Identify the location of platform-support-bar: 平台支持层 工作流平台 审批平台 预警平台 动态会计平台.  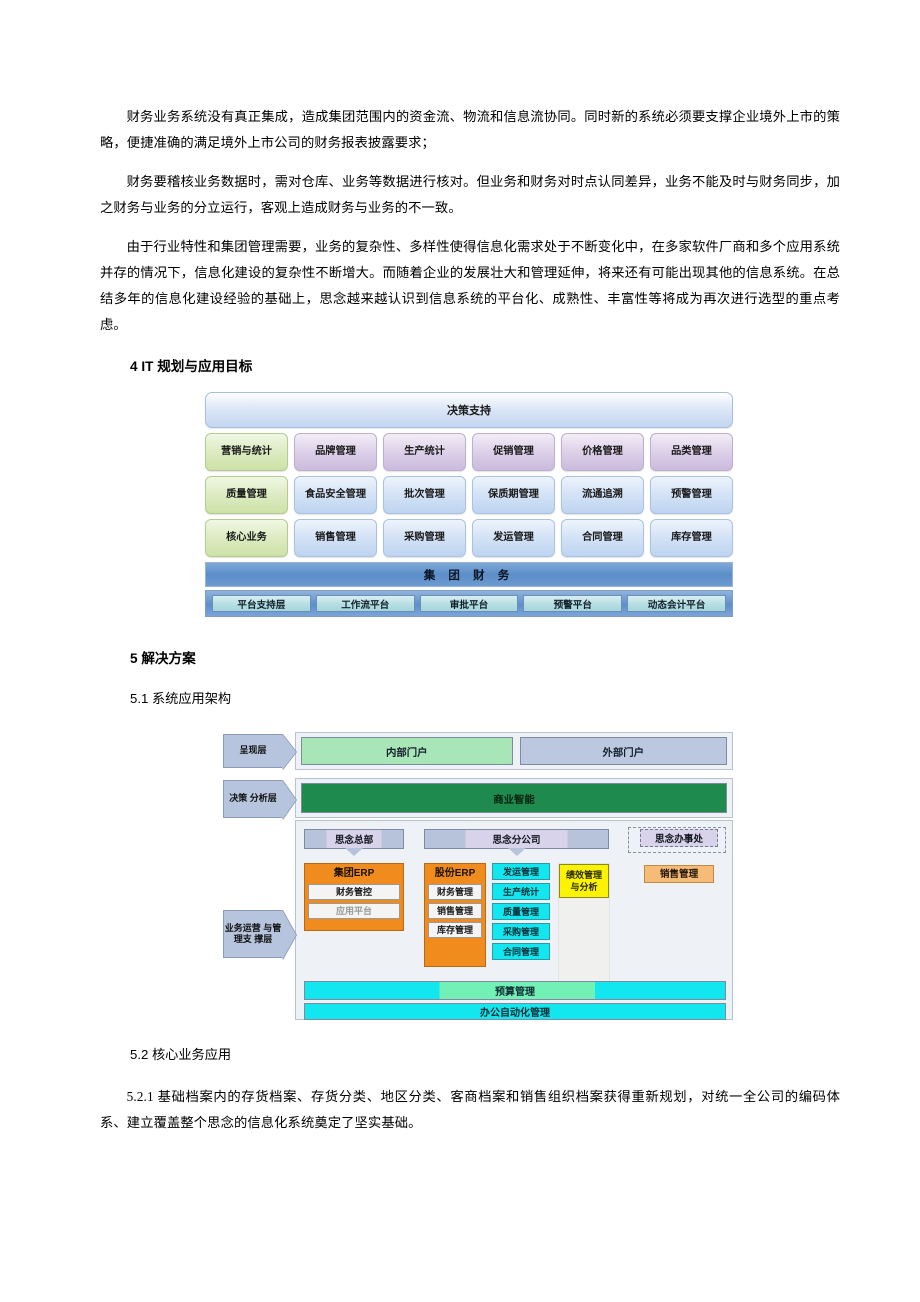
(469, 603).